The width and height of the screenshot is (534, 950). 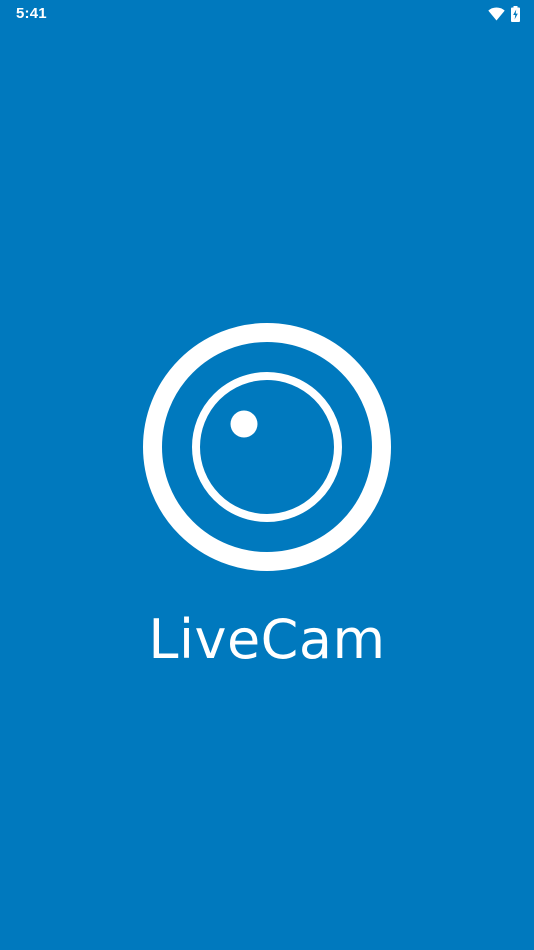 What do you see at coordinates (267, 639) in the screenshot?
I see `app-name: LiveCam` at bounding box center [267, 639].